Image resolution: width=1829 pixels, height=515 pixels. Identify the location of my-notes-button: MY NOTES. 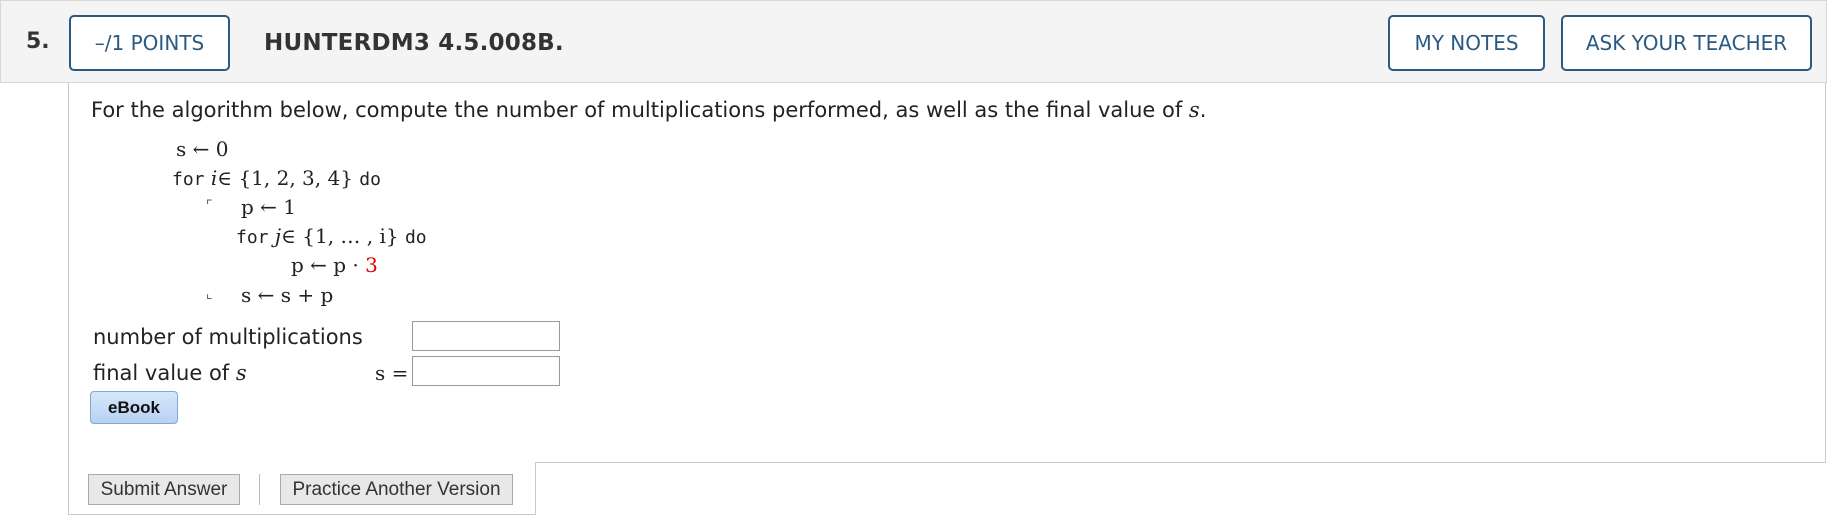
(1466, 43).